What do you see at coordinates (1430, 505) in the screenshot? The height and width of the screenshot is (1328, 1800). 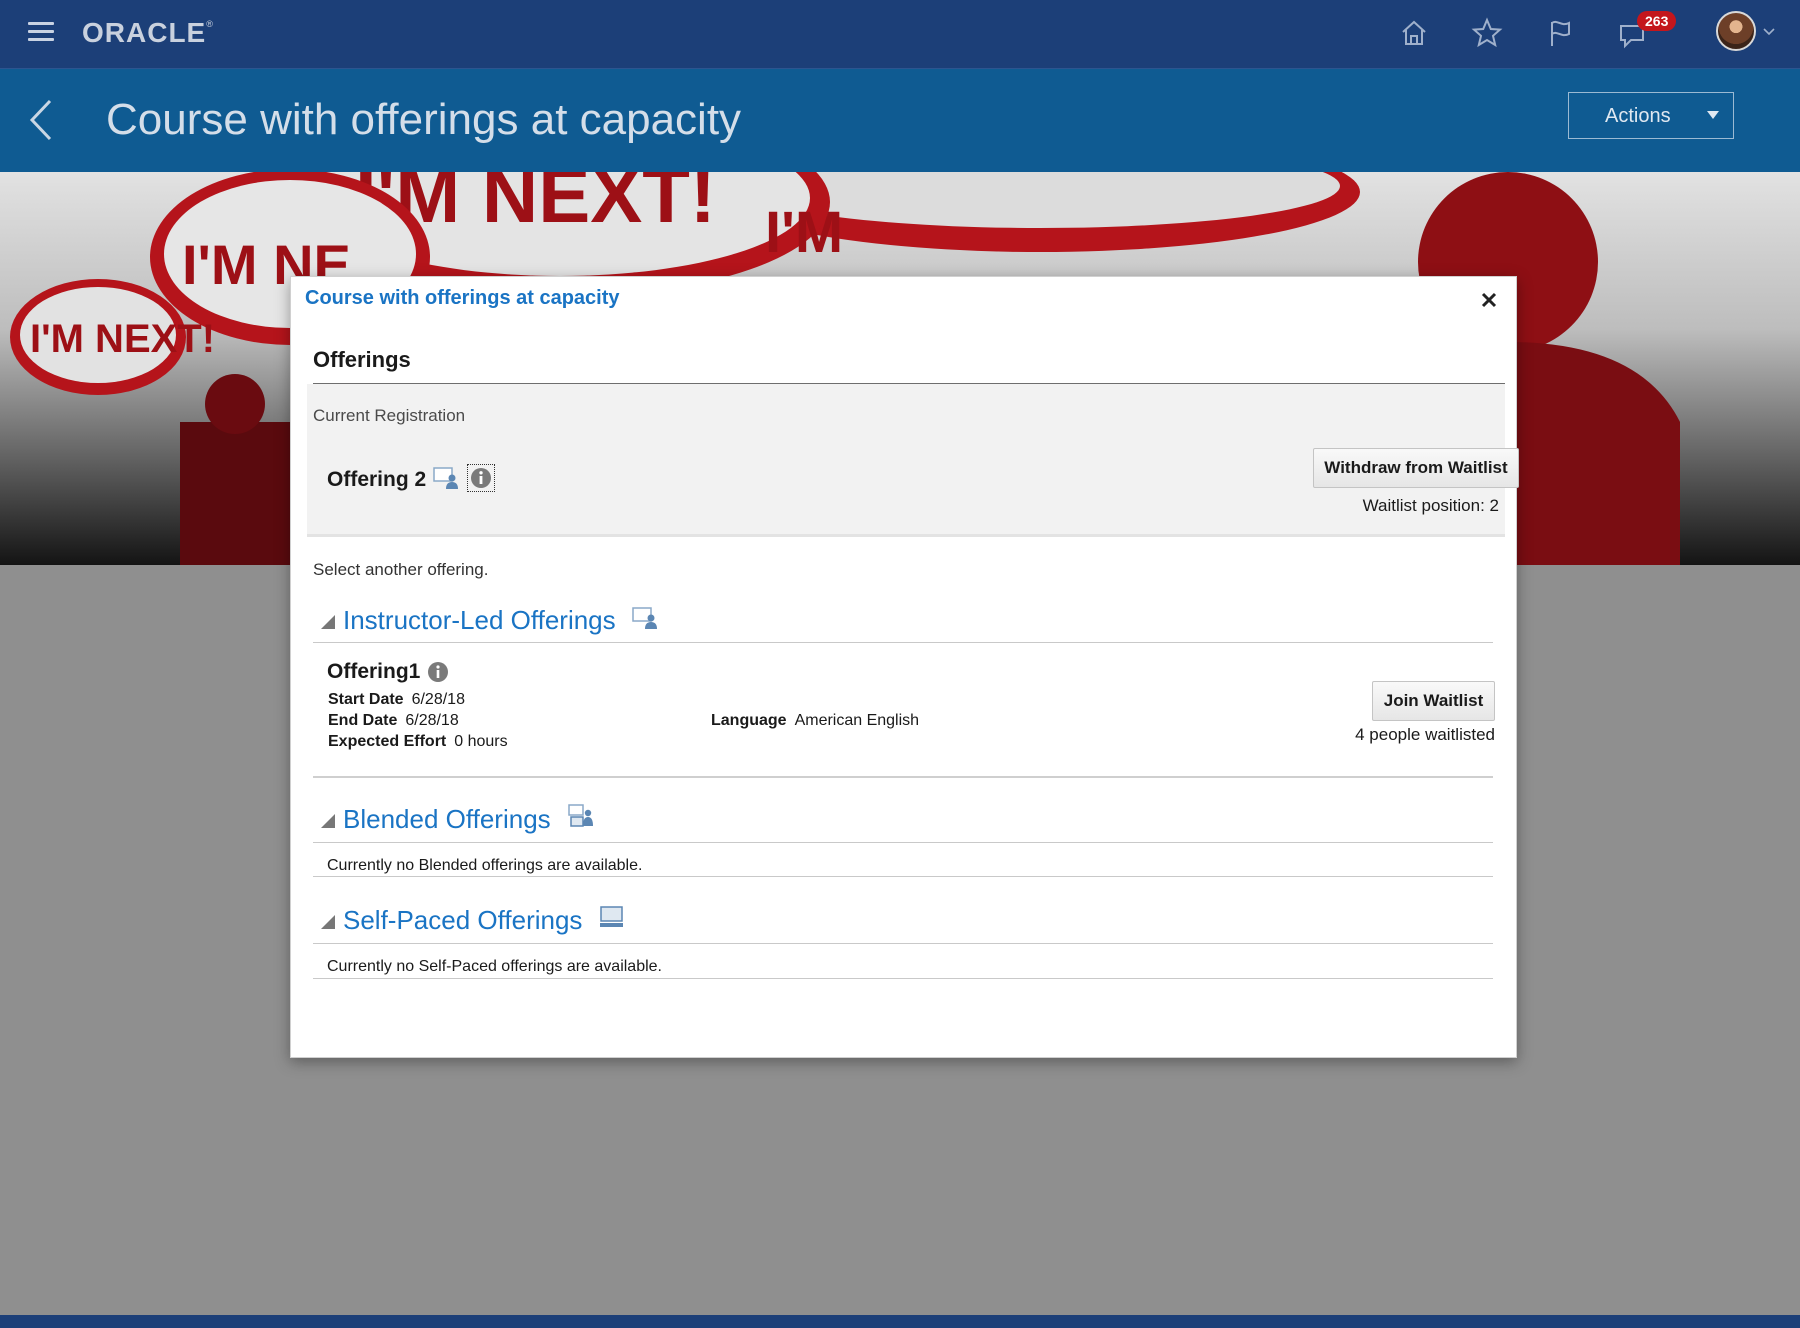 I see `waitlist-position: Waitlist position: 2` at bounding box center [1430, 505].